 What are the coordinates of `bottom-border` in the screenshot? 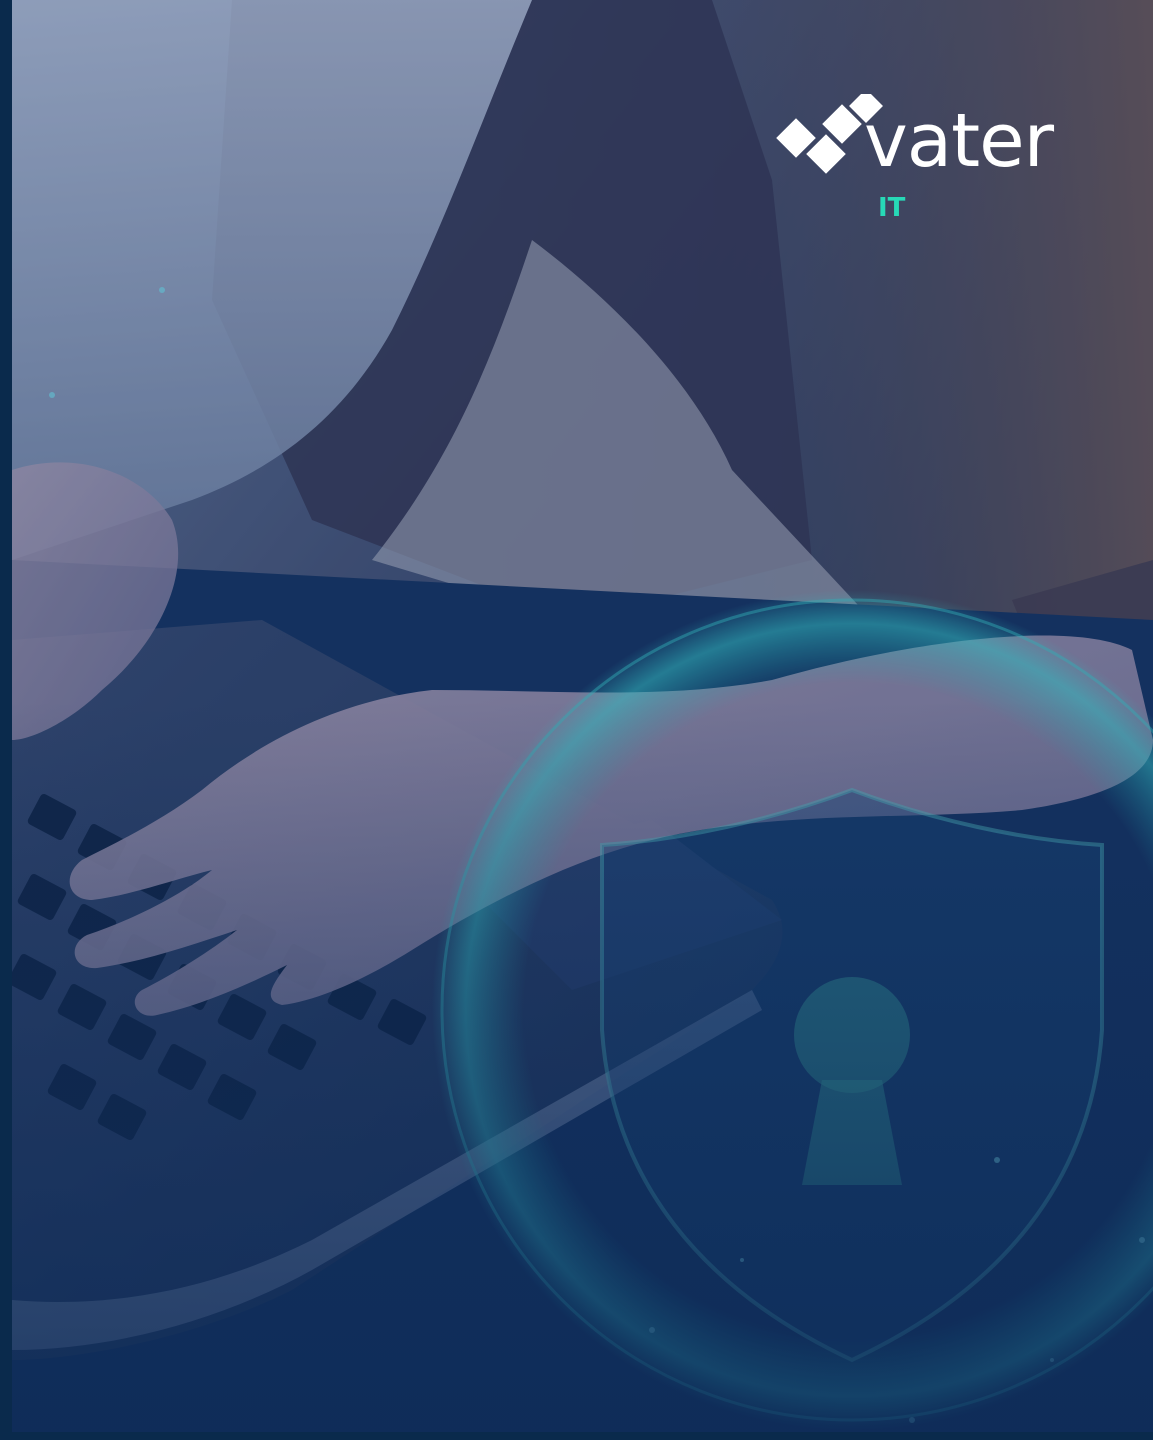 It's located at (576, 1436).